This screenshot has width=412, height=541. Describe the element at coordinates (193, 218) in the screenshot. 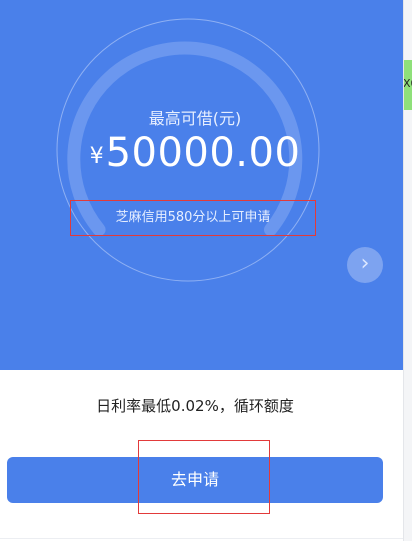

I see `requirement-highlight-box` at that location.